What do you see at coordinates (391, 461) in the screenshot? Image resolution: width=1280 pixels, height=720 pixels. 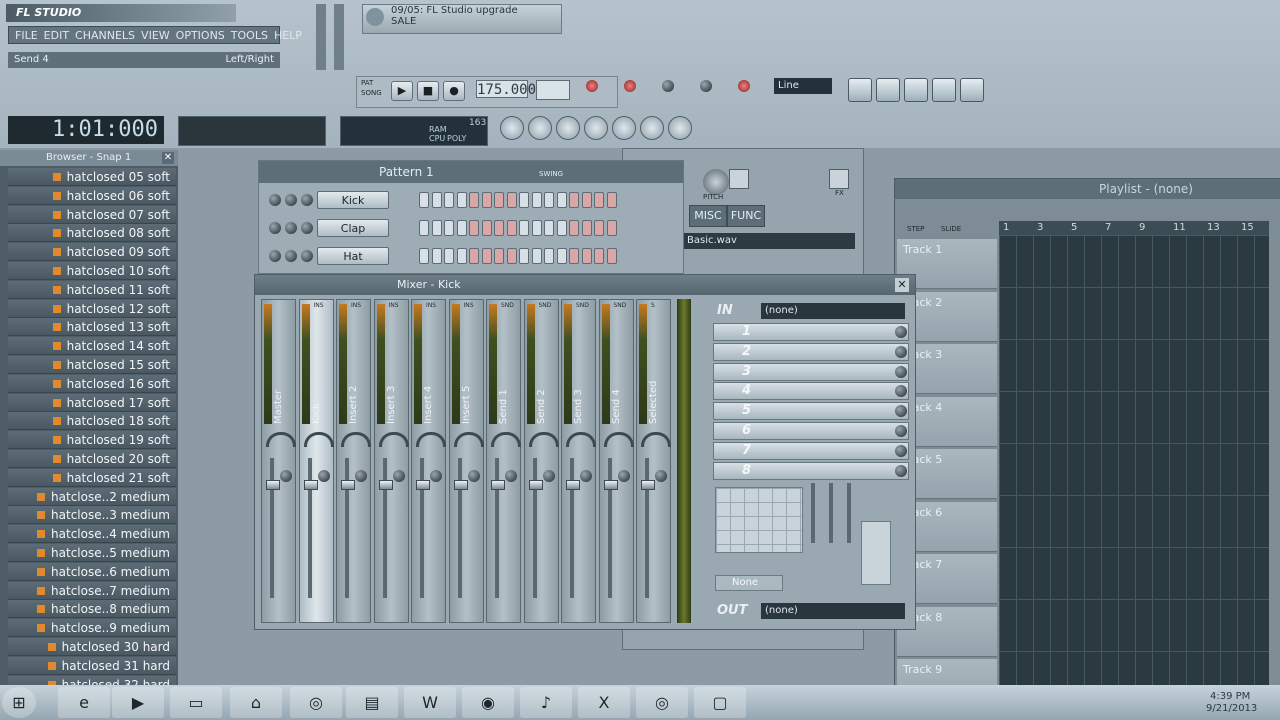 I see `mixer-strip-insert-3: INS Insert 3` at bounding box center [391, 461].